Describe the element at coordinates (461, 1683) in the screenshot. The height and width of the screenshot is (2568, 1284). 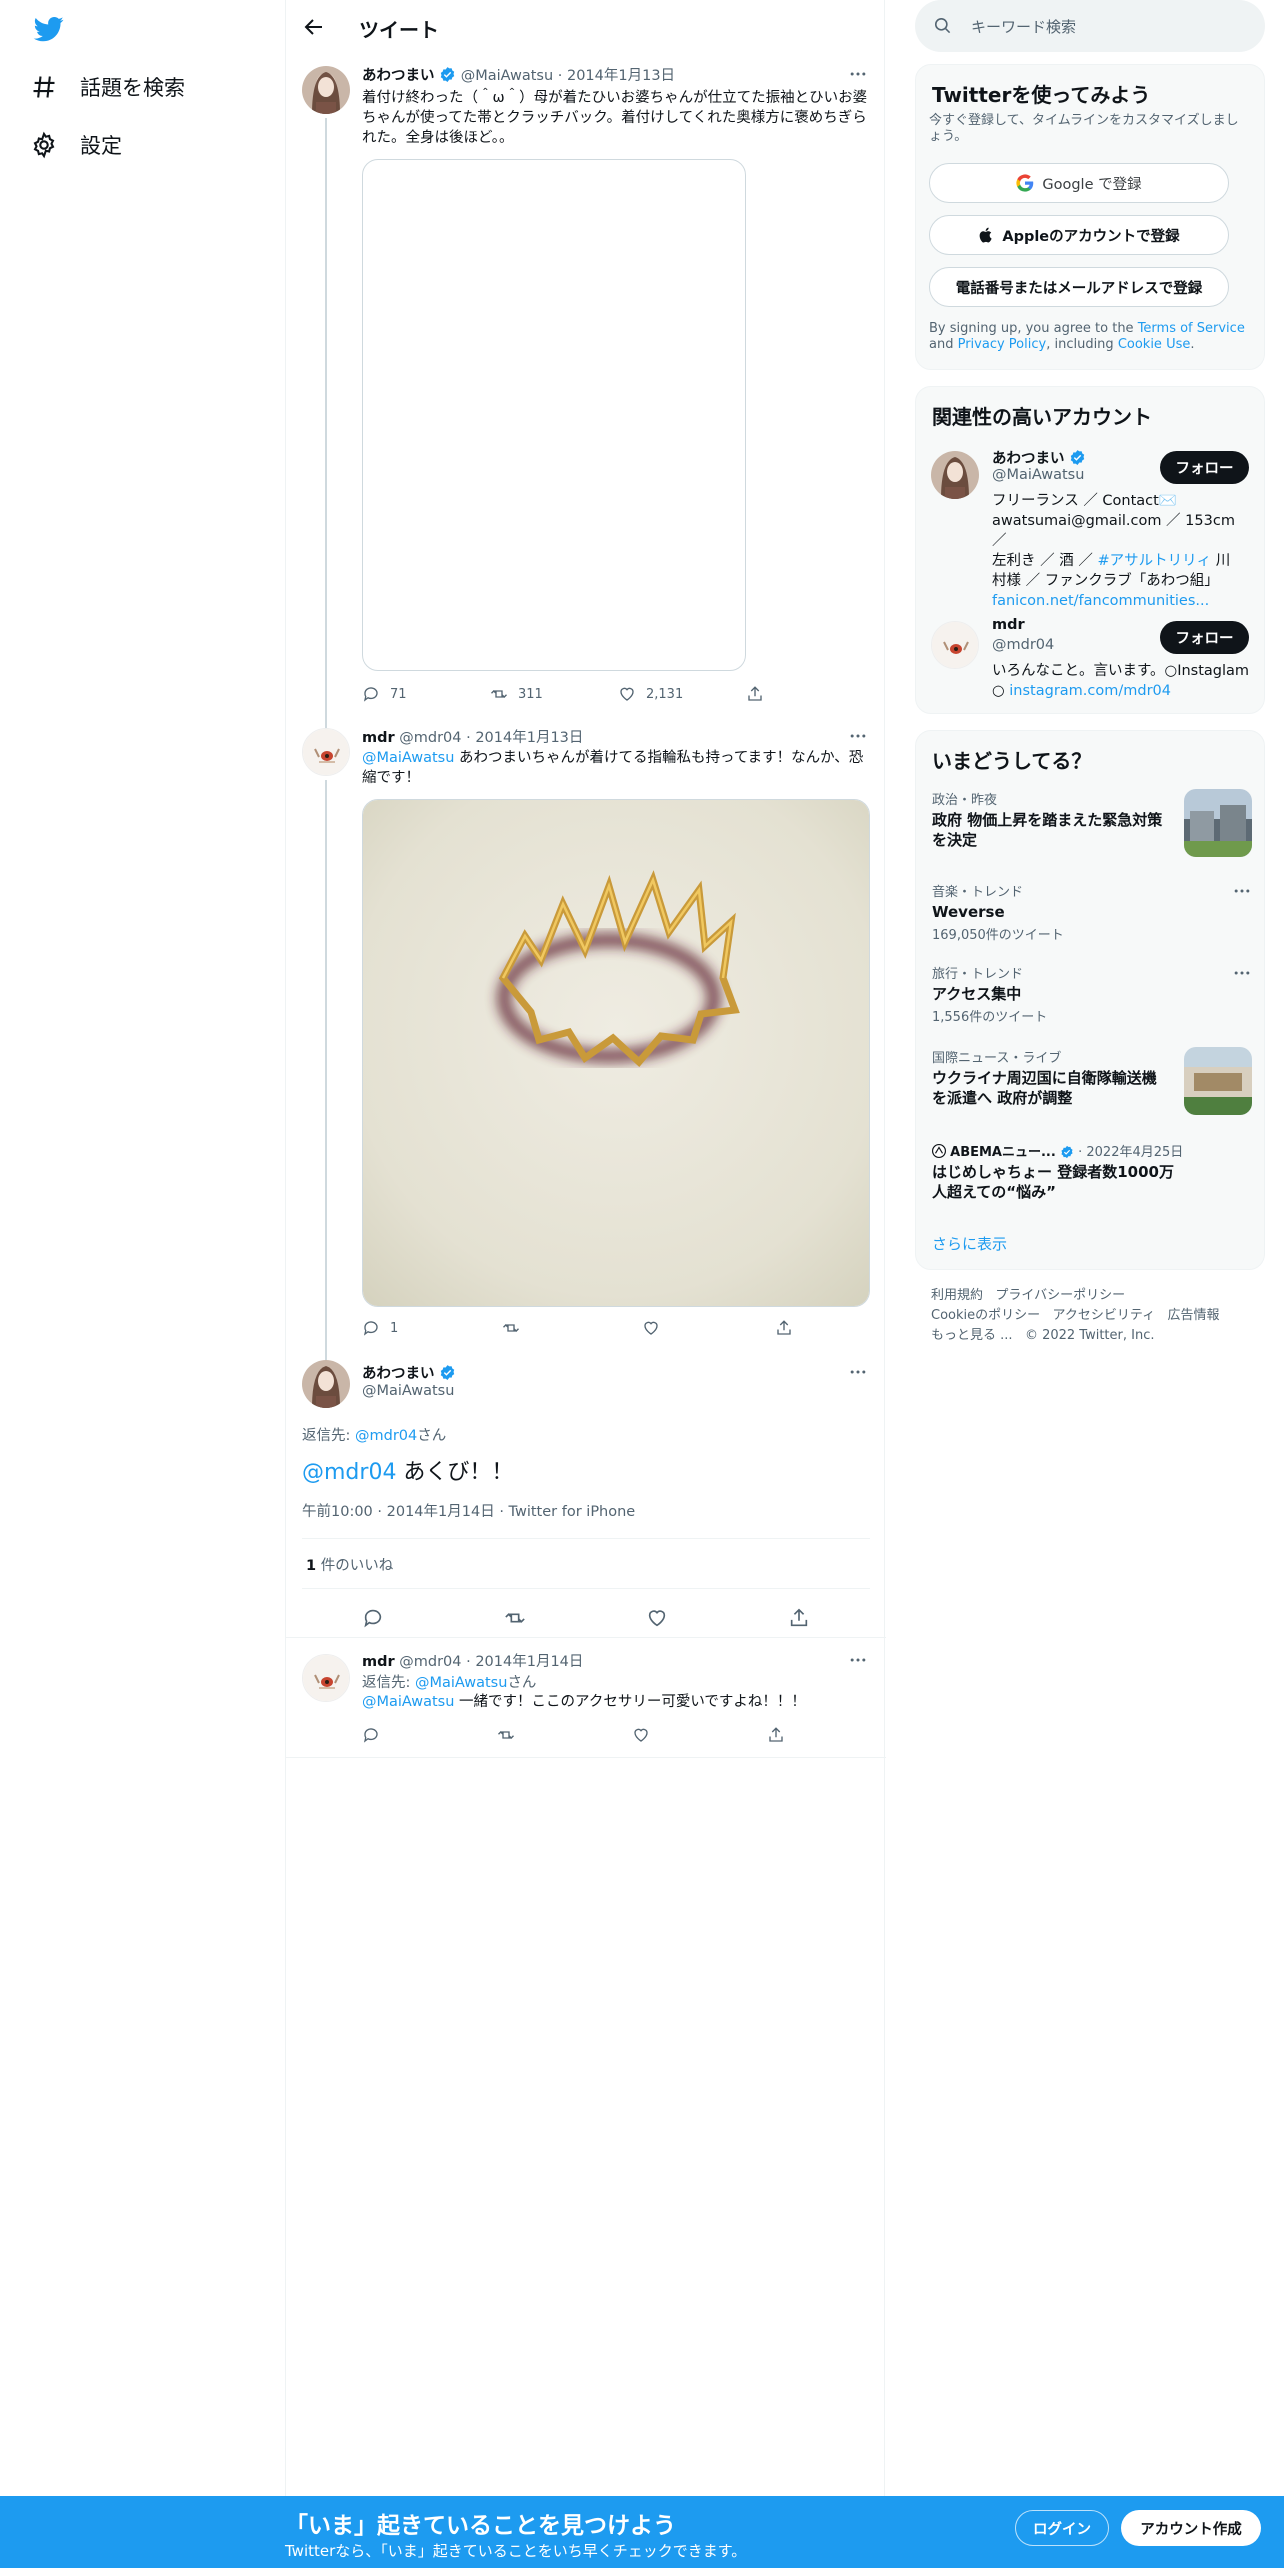
I see `reply-to-handle: @MaiAwatsu` at that location.